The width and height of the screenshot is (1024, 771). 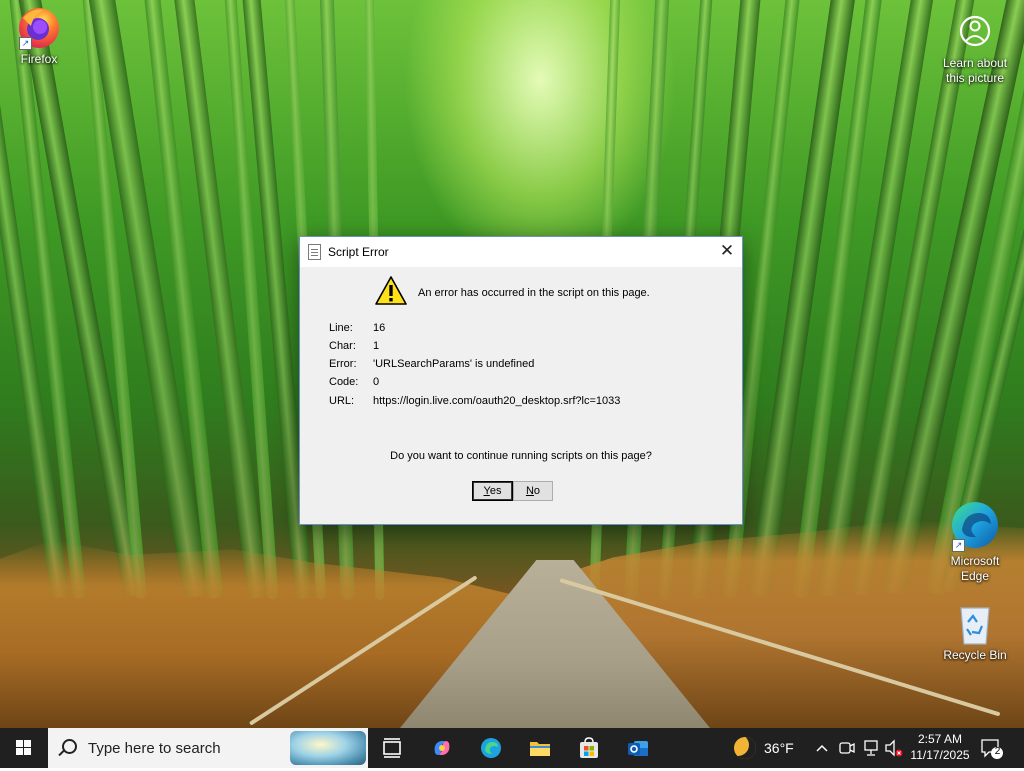 I want to click on clock-date: 11/17/2025, so click(x=940, y=755).